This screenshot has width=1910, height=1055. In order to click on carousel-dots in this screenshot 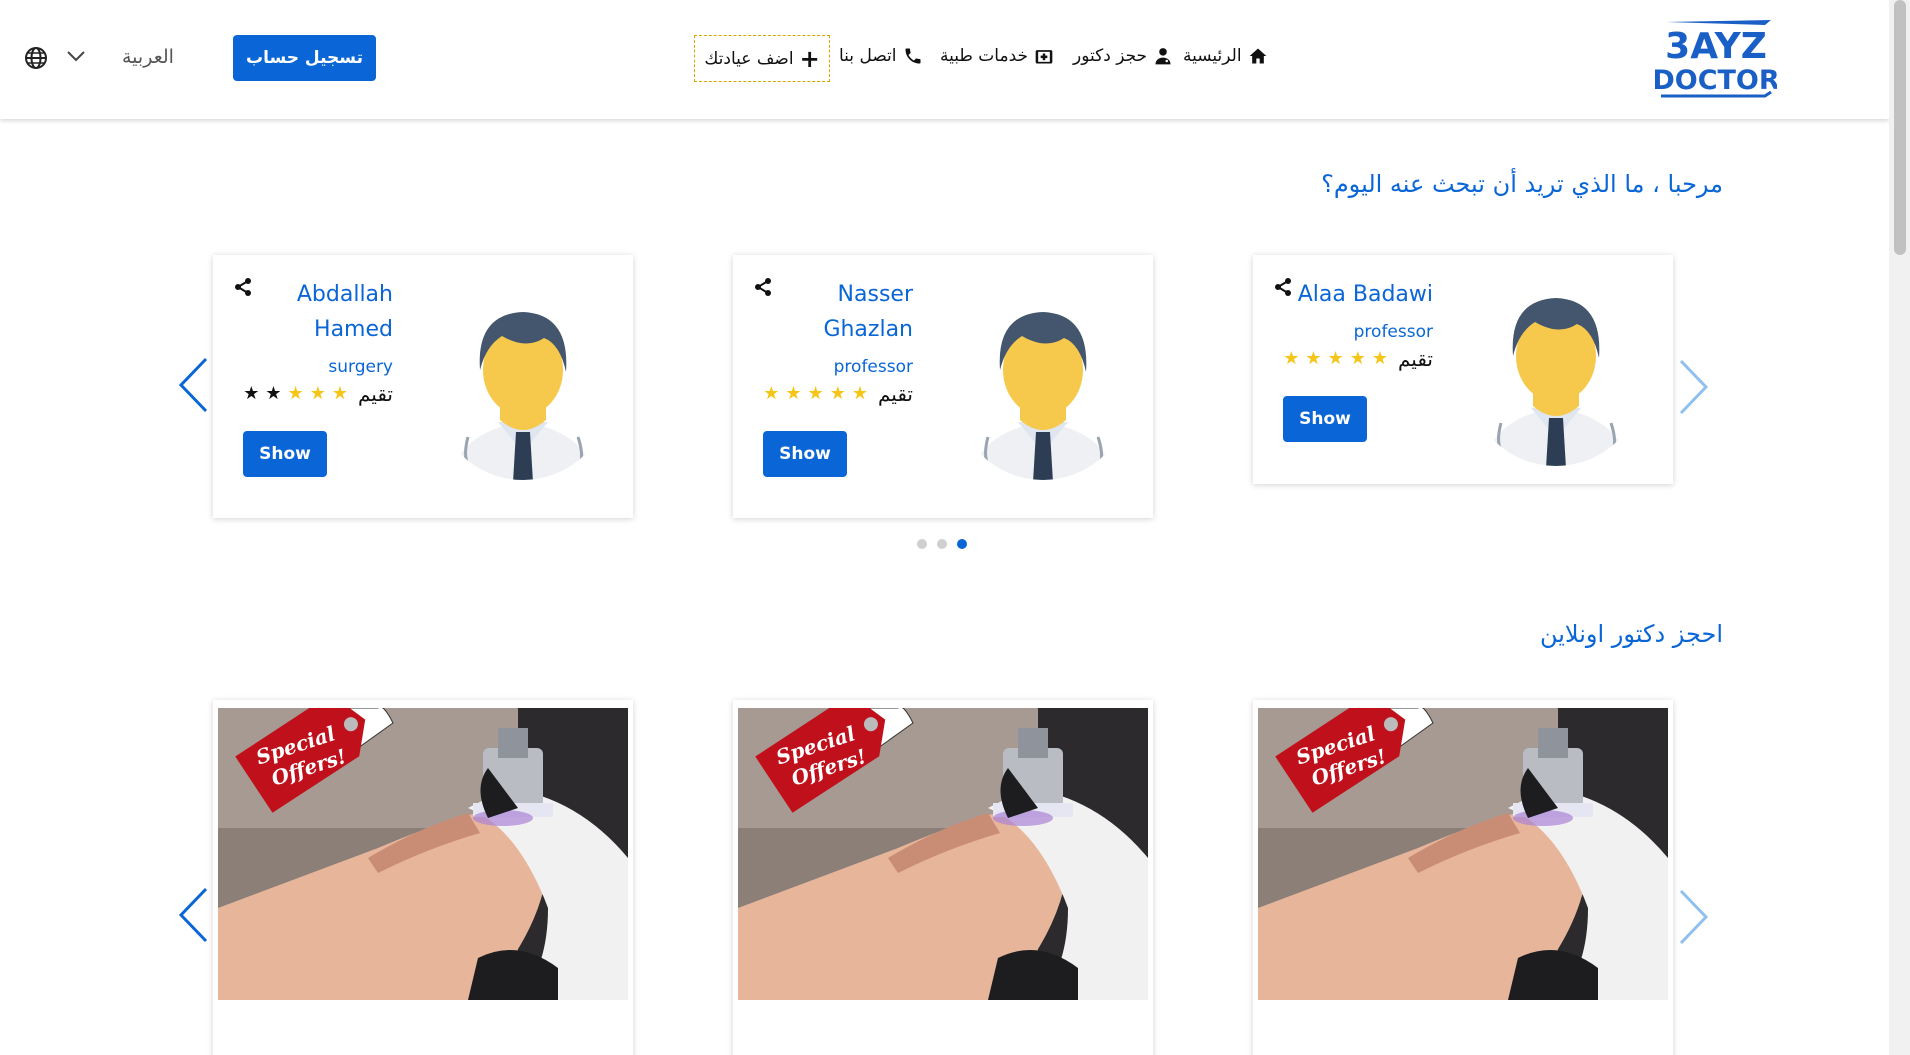, I will do `click(942, 544)`.